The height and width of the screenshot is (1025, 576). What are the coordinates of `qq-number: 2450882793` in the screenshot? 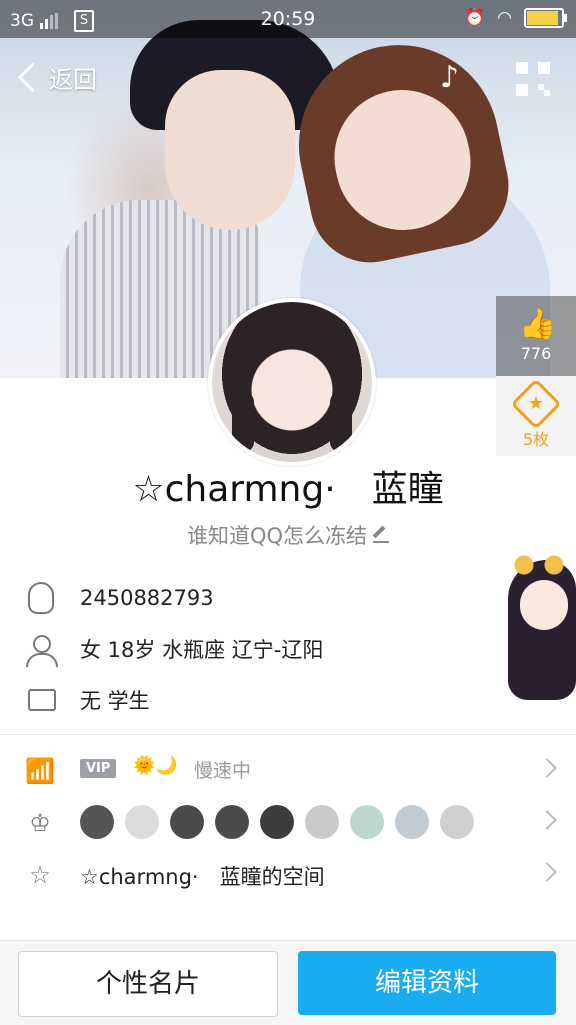 It's located at (147, 598).